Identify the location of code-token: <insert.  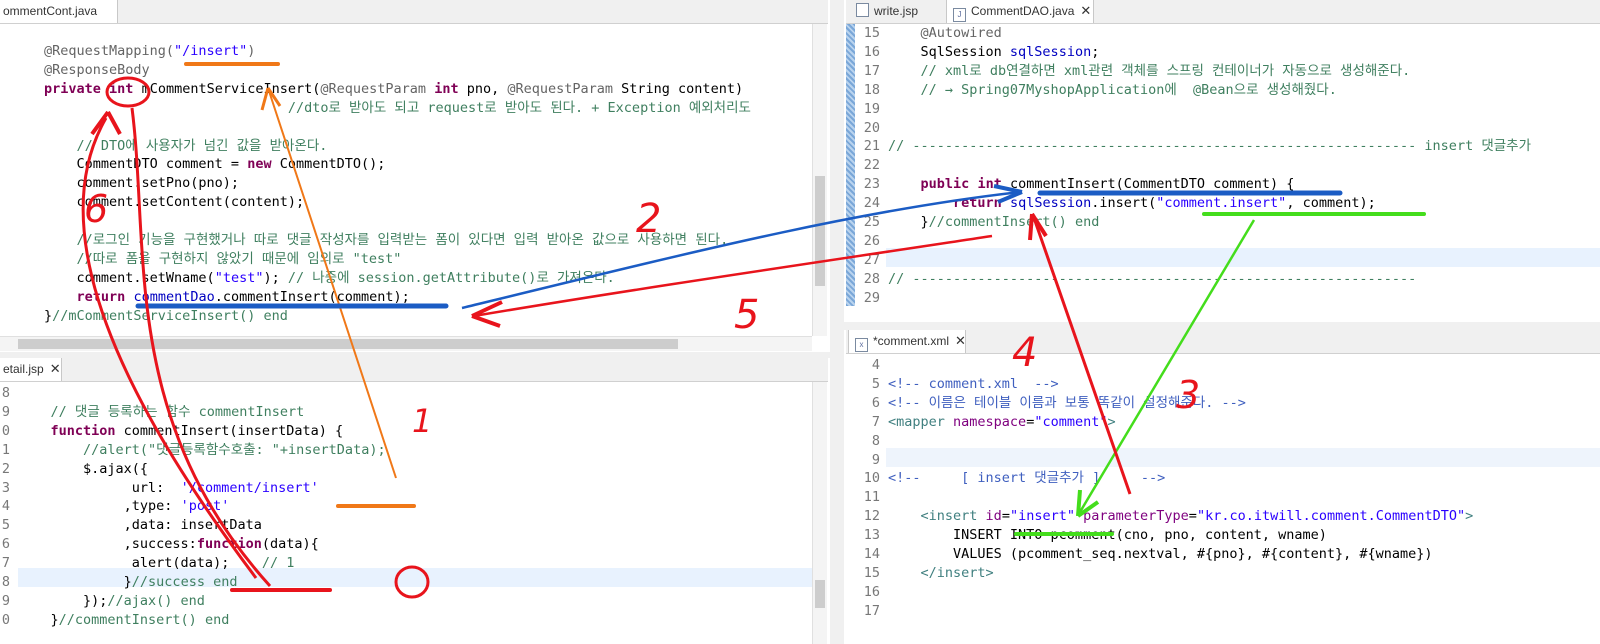
(937, 516).